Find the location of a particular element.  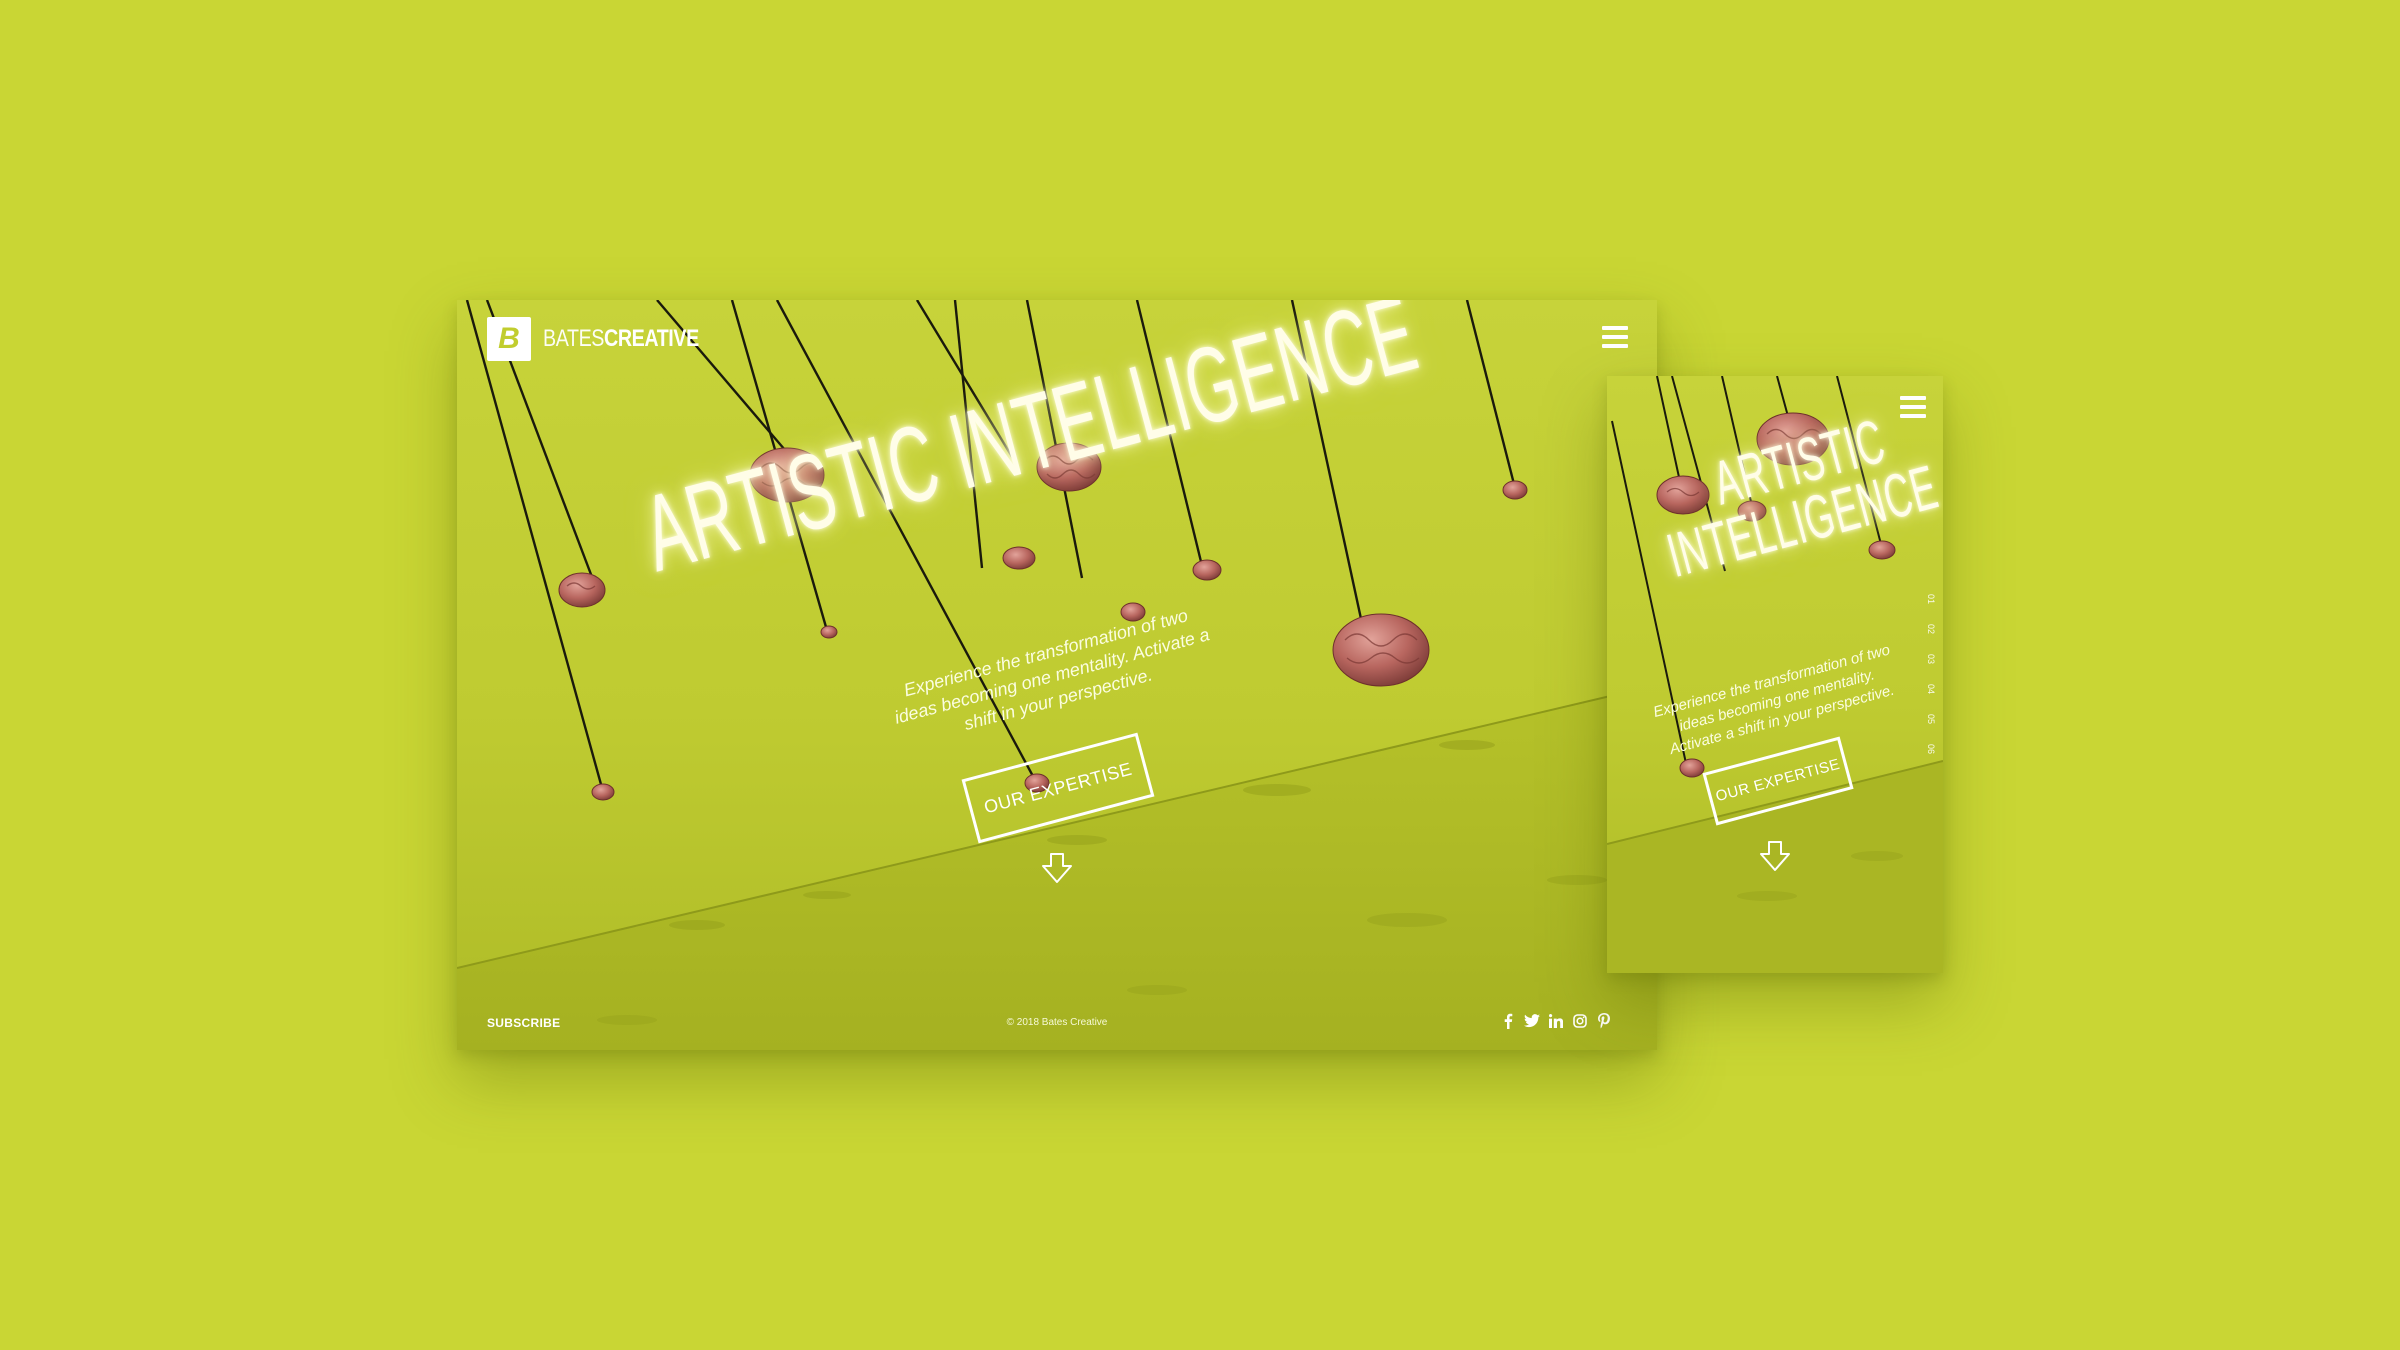

pinterest-icon is located at coordinates (1604, 1021).